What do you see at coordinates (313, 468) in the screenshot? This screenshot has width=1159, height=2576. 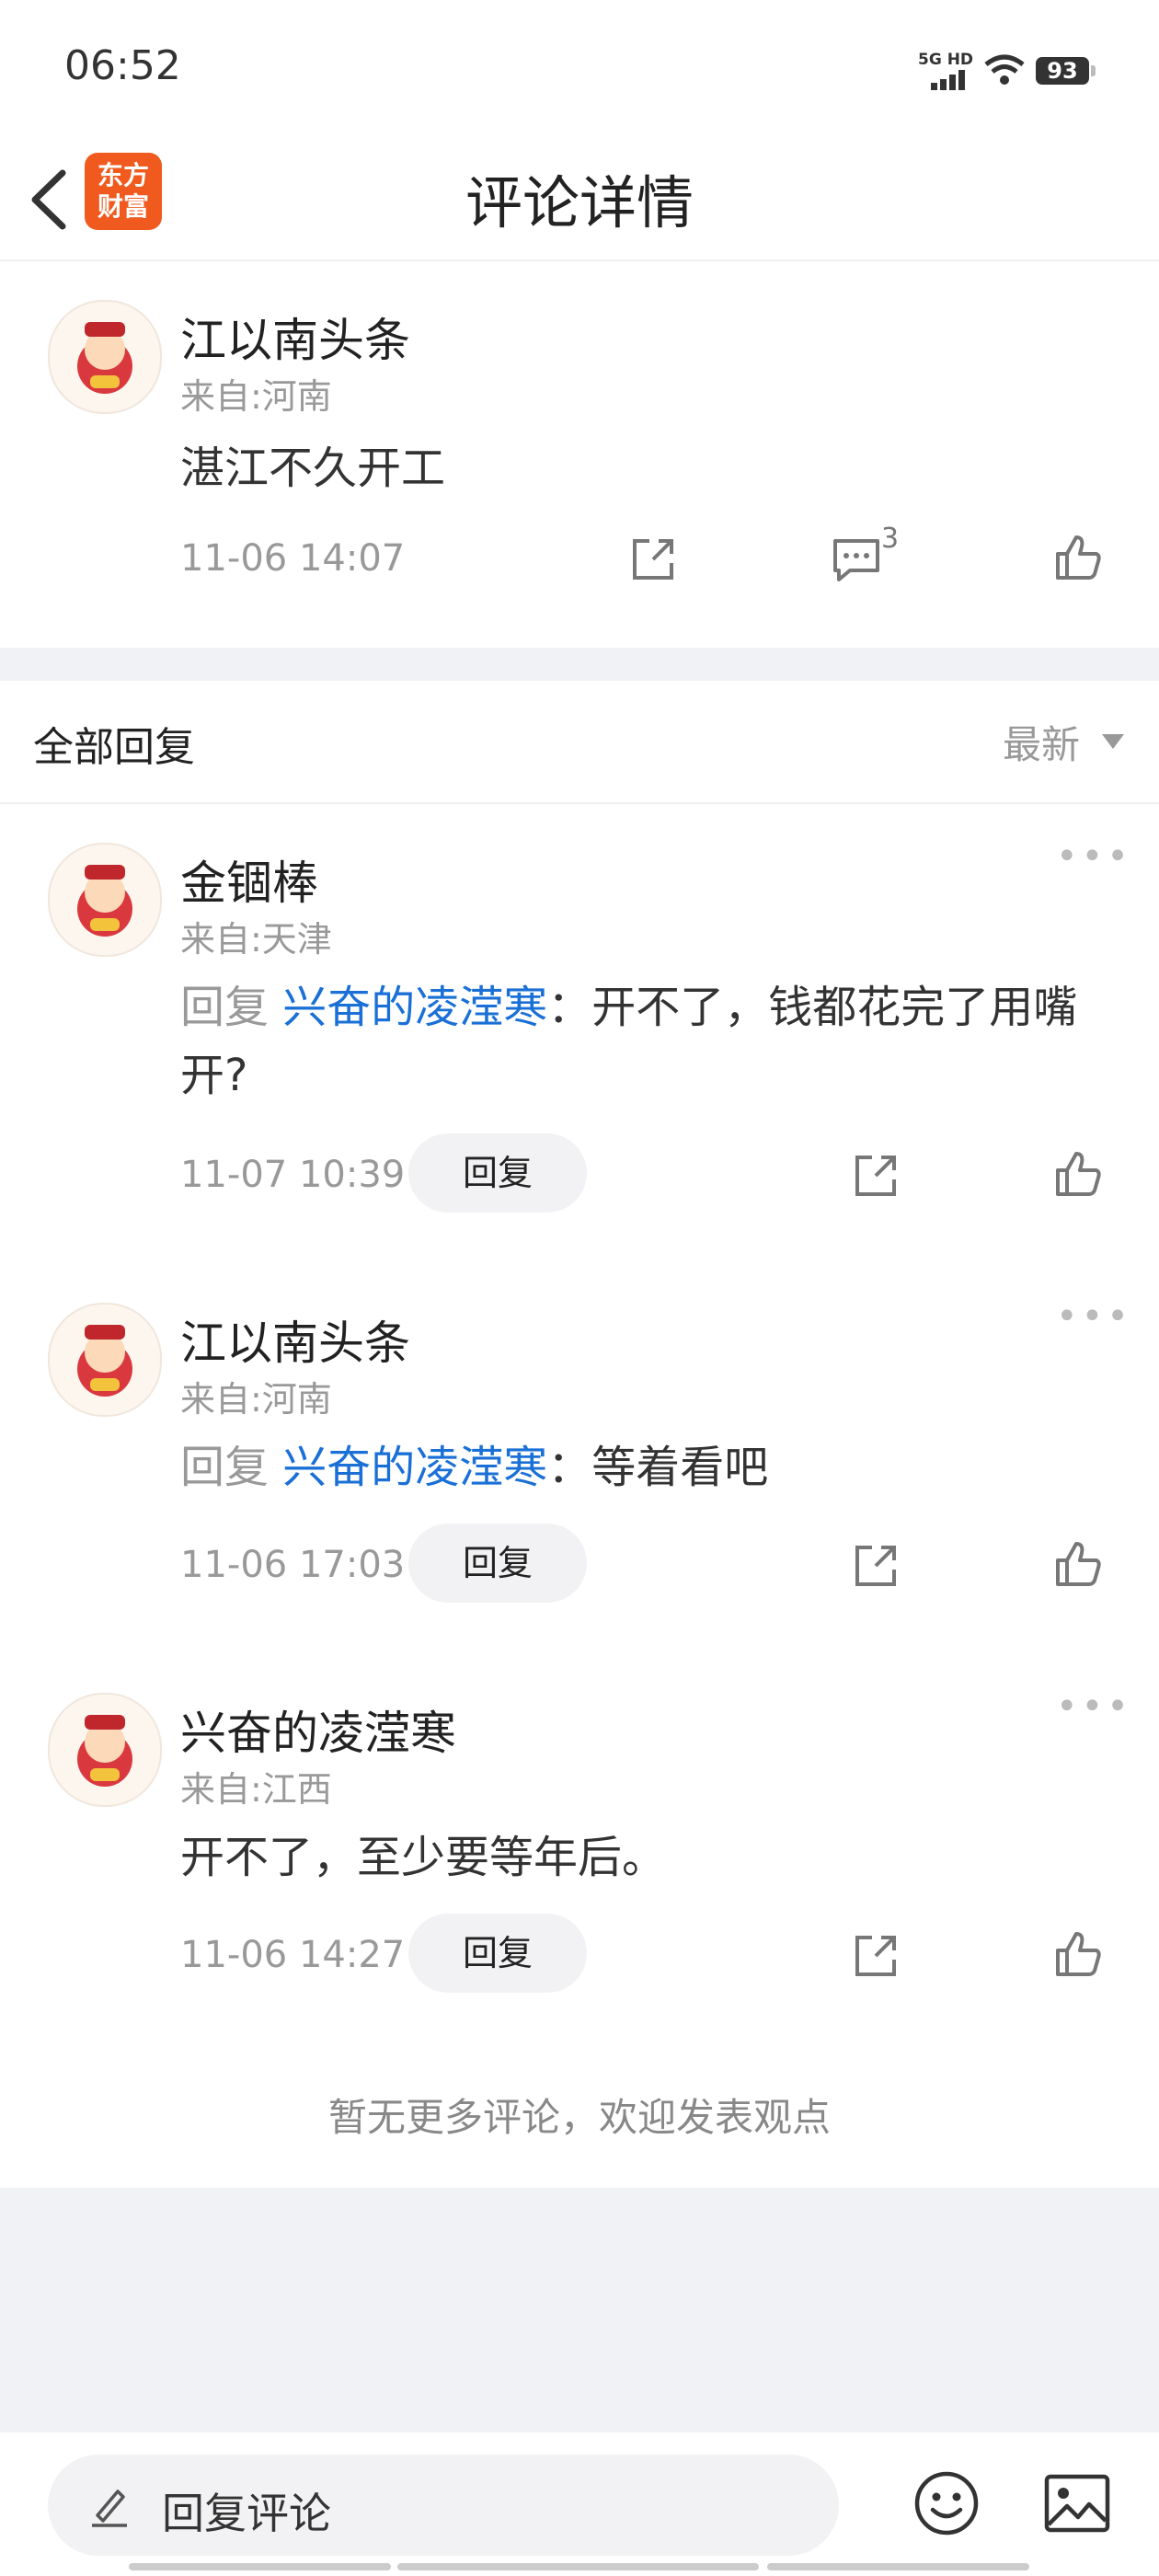 I see `comment-text: 湛江不久开工` at bounding box center [313, 468].